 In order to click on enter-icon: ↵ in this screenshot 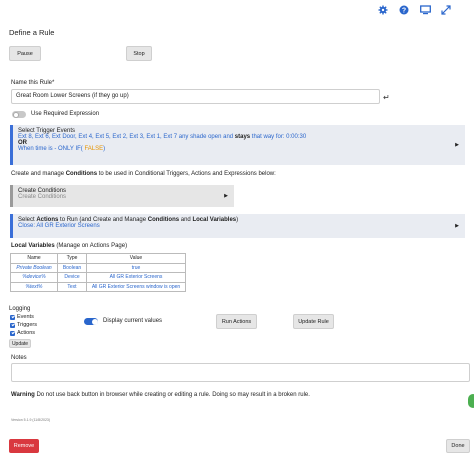, I will do `click(386, 97)`.